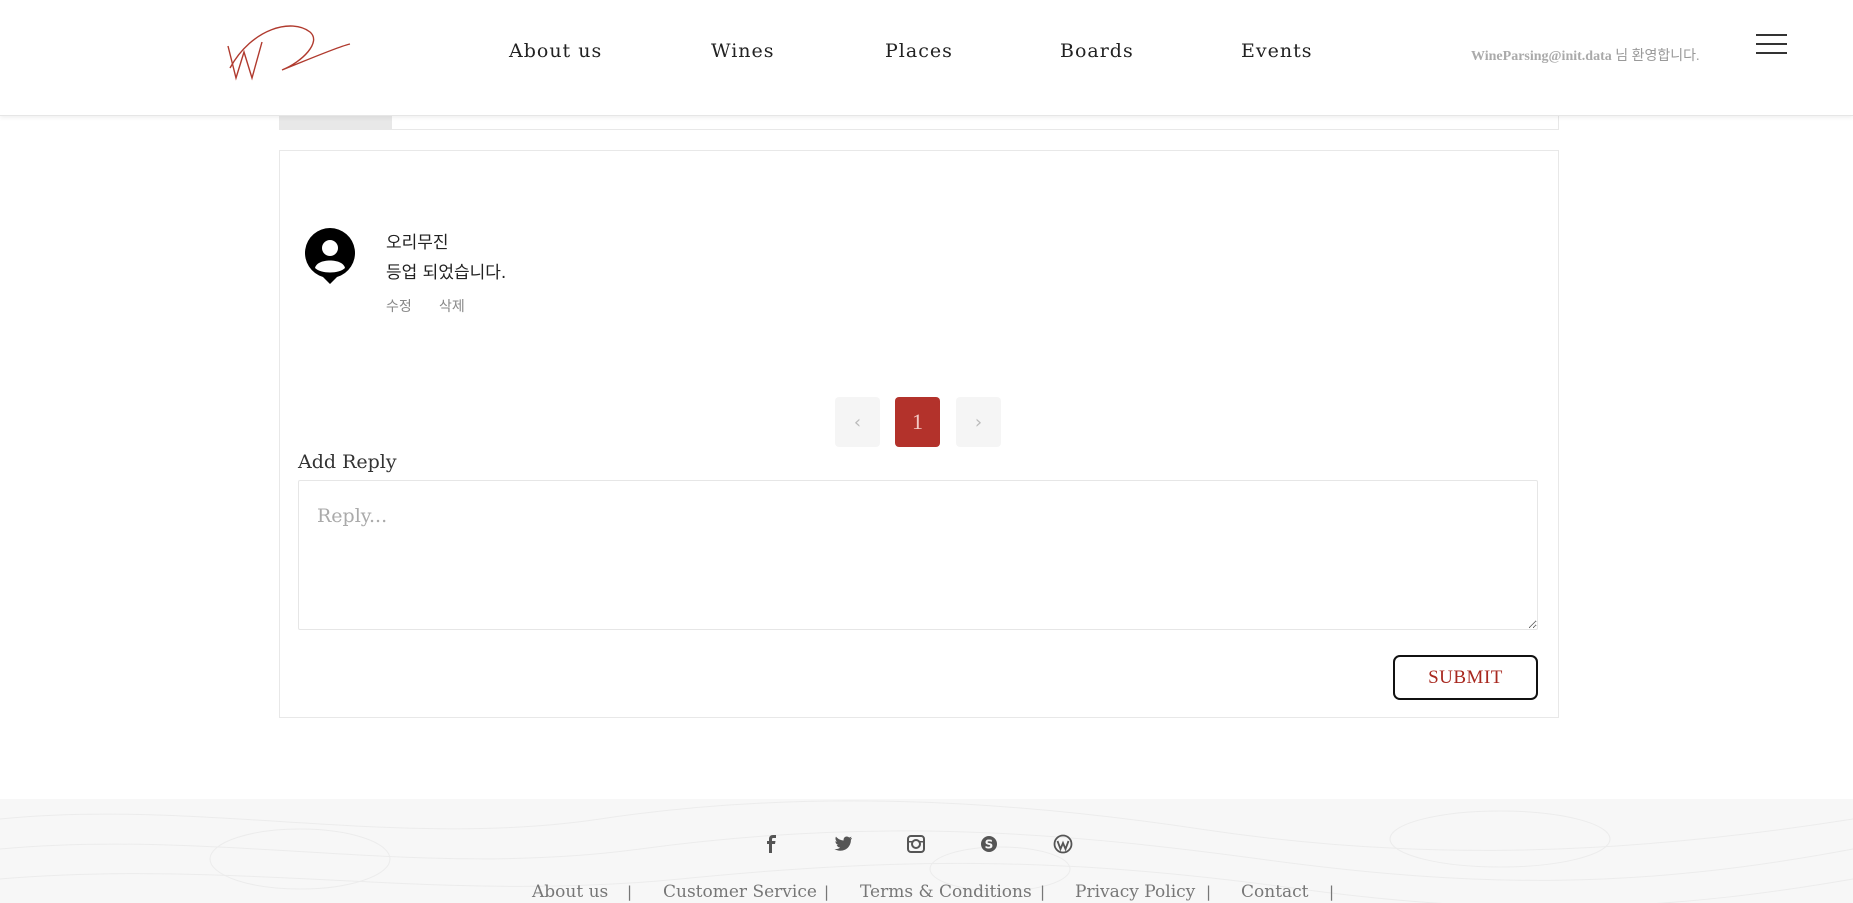 The image size is (1853, 903). What do you see at coordinates (1097, 51) in the screenshot?
I see `nav-boards: Boards` at bounding box center [1097, 51].